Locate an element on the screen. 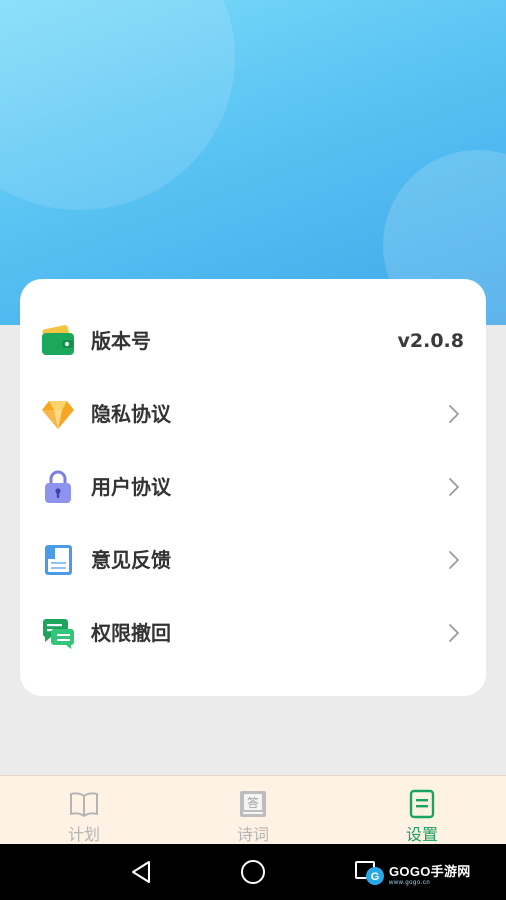 The width and height of the screenshot is (506, 900). home-icon is located at coordinates (253, 872).